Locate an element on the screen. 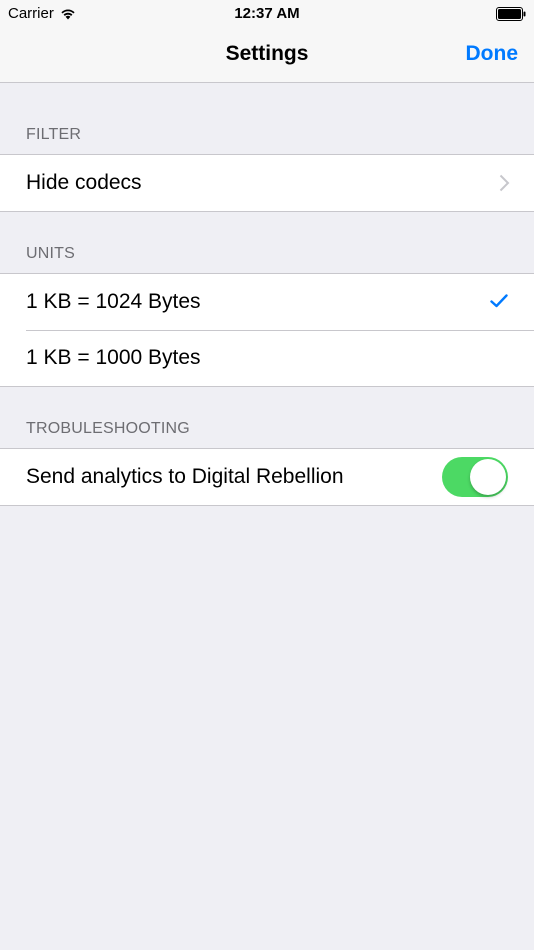 This screenshot has height=950, width=534. section-header-filter: FILTER is located at coordinates (54, 134).